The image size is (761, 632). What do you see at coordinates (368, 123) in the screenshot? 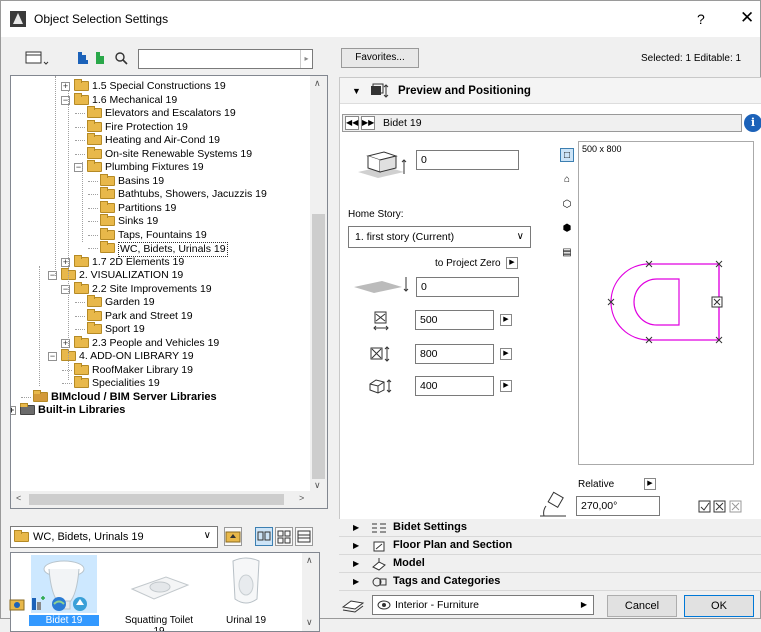
I see `next-object-icon: ▶▶` at bounding box center [368, 123].